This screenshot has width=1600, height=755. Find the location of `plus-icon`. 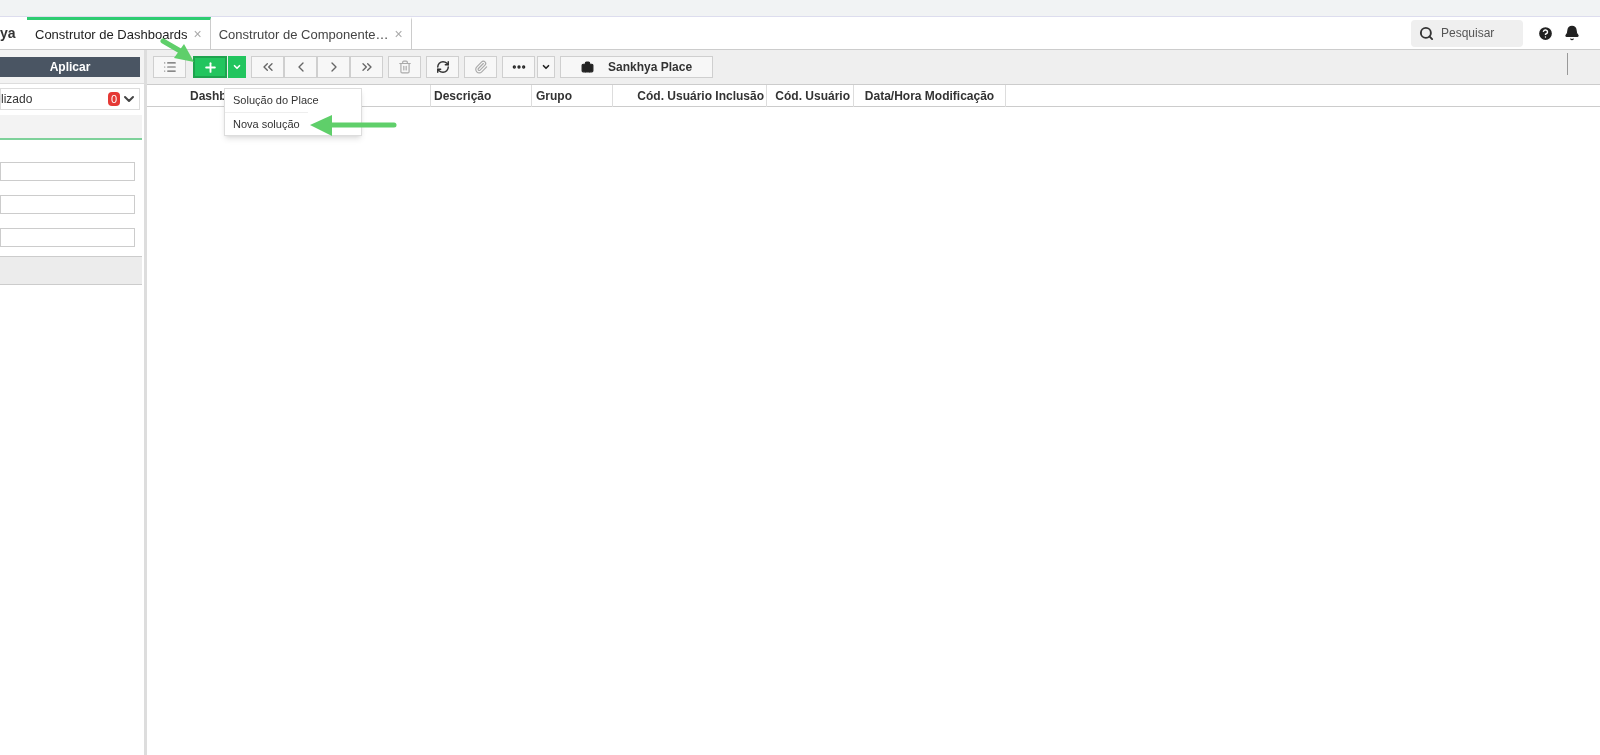

plus-icon is located at coordinates (210, 67).